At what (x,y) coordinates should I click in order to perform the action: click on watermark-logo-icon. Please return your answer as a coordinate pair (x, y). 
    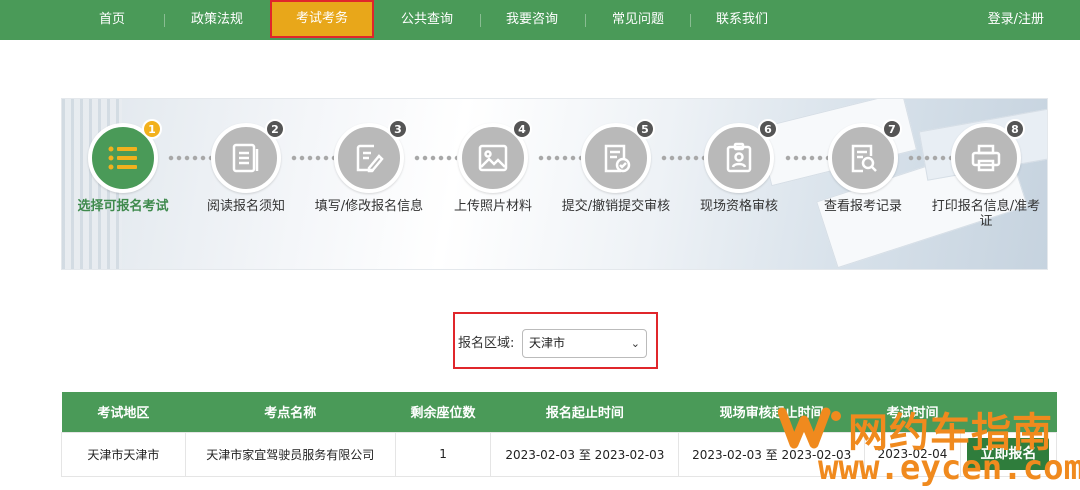
    Looking at the image, I should click on (809, 428).